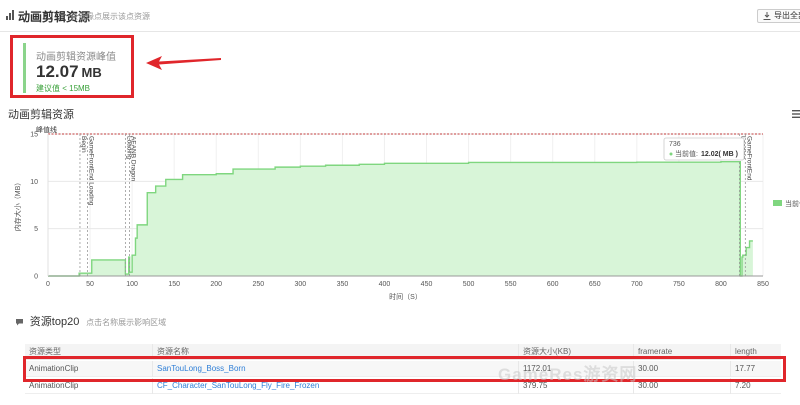 The width and height of the screenshot is (800, 405). Describe the element at coordinates (575, 352) in the screenshot. I see `column-header-size: 资源大小(KB)` at that location.